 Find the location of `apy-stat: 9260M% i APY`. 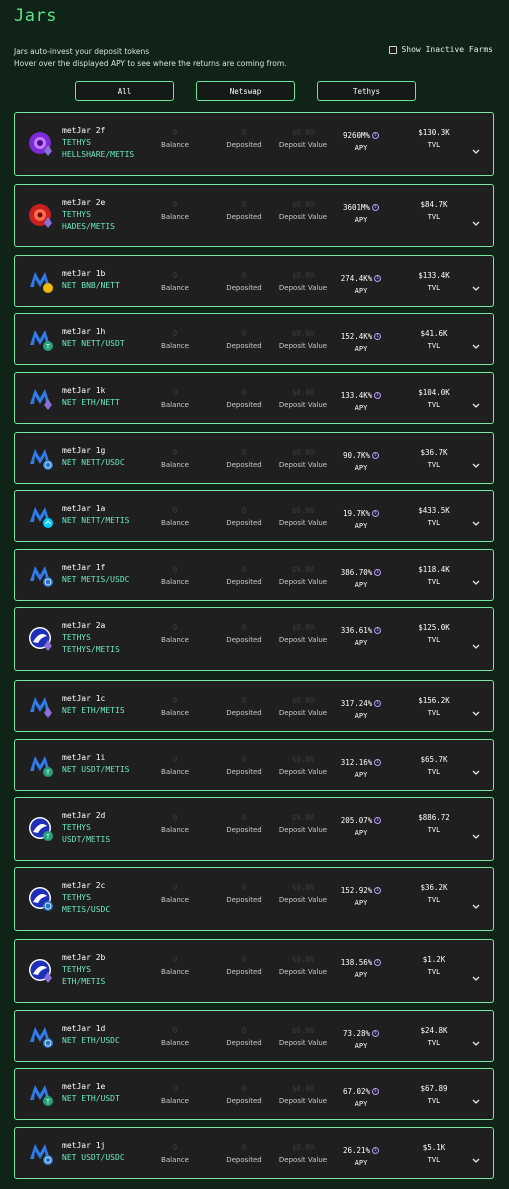

apy-stat: 9260M% i APY is located at coordinates (361, 140).